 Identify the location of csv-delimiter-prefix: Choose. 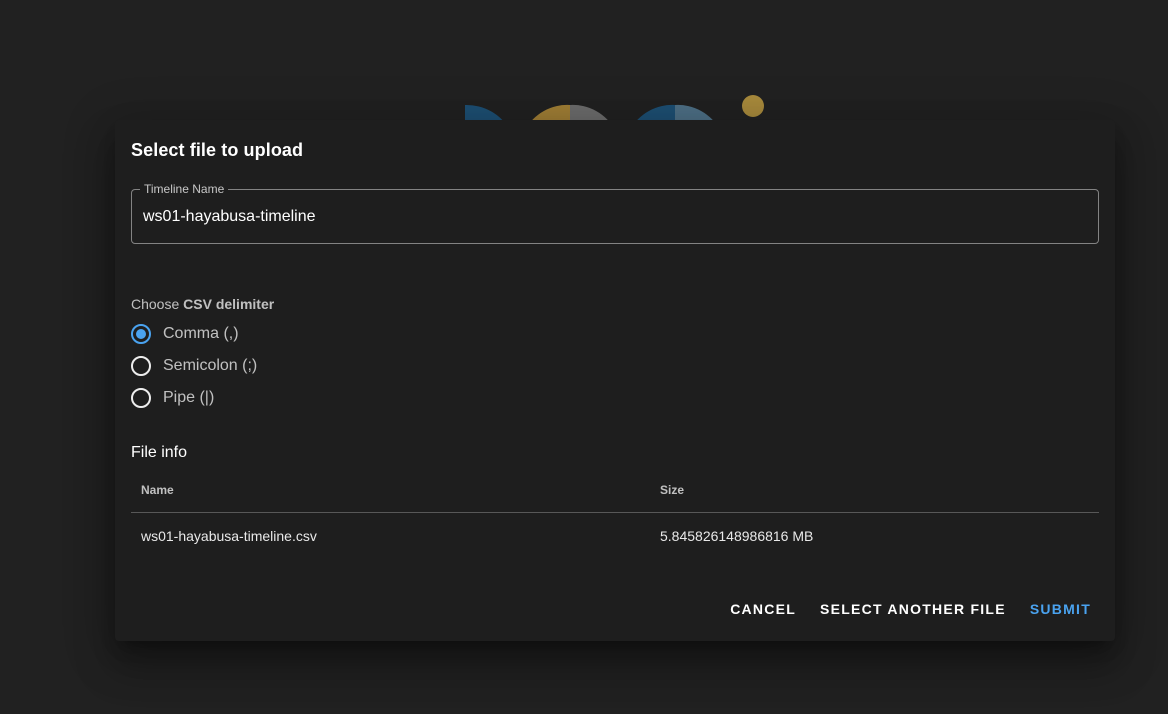
(157, 304).